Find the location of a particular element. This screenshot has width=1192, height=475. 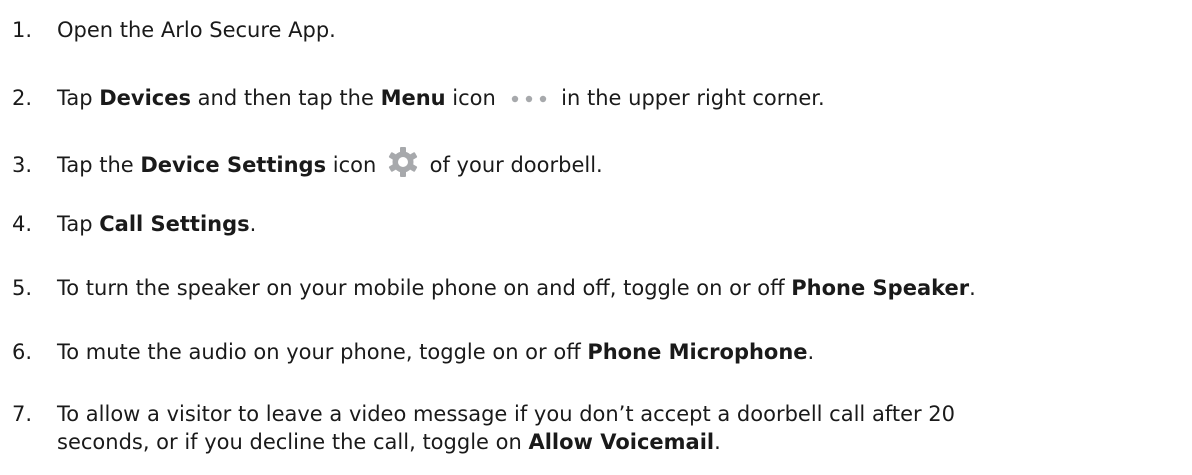

allow-voicemail-label: Allow Voicemail is located at coordinates (621, 442).